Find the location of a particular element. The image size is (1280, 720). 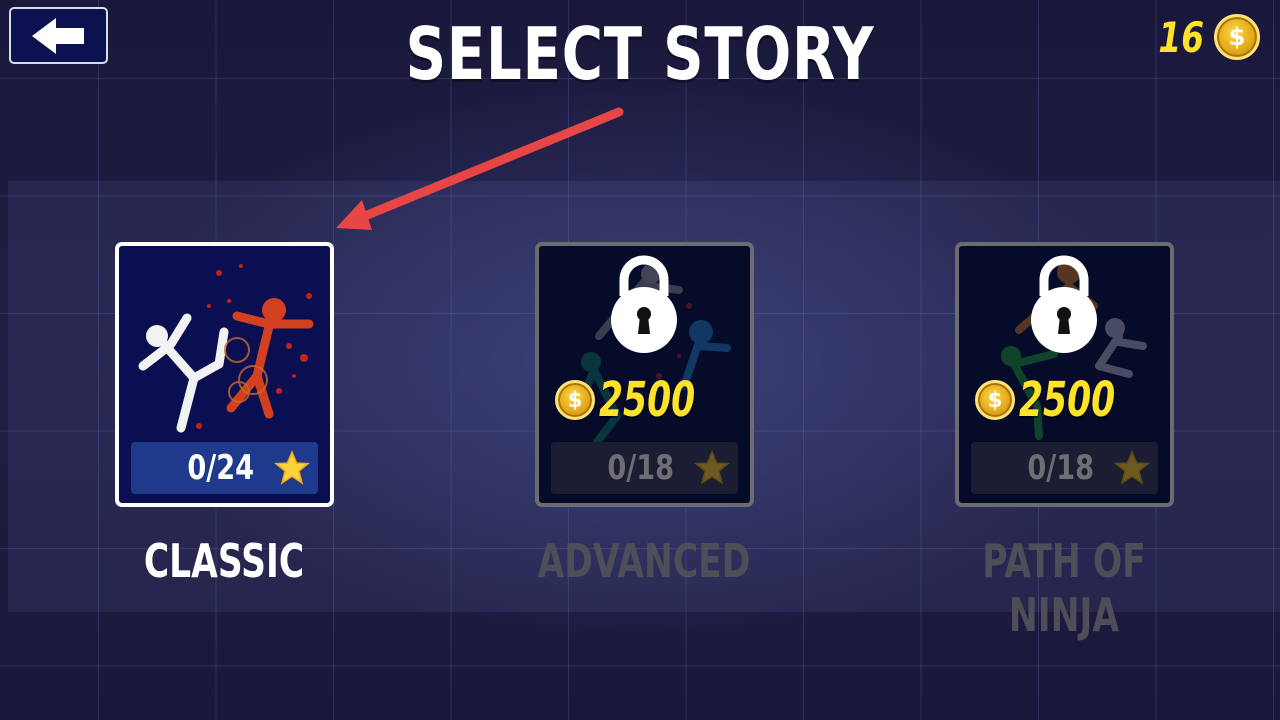

story-label-path-of-ninja: PATH OF NINJA is located at coordinates (1064, 588).